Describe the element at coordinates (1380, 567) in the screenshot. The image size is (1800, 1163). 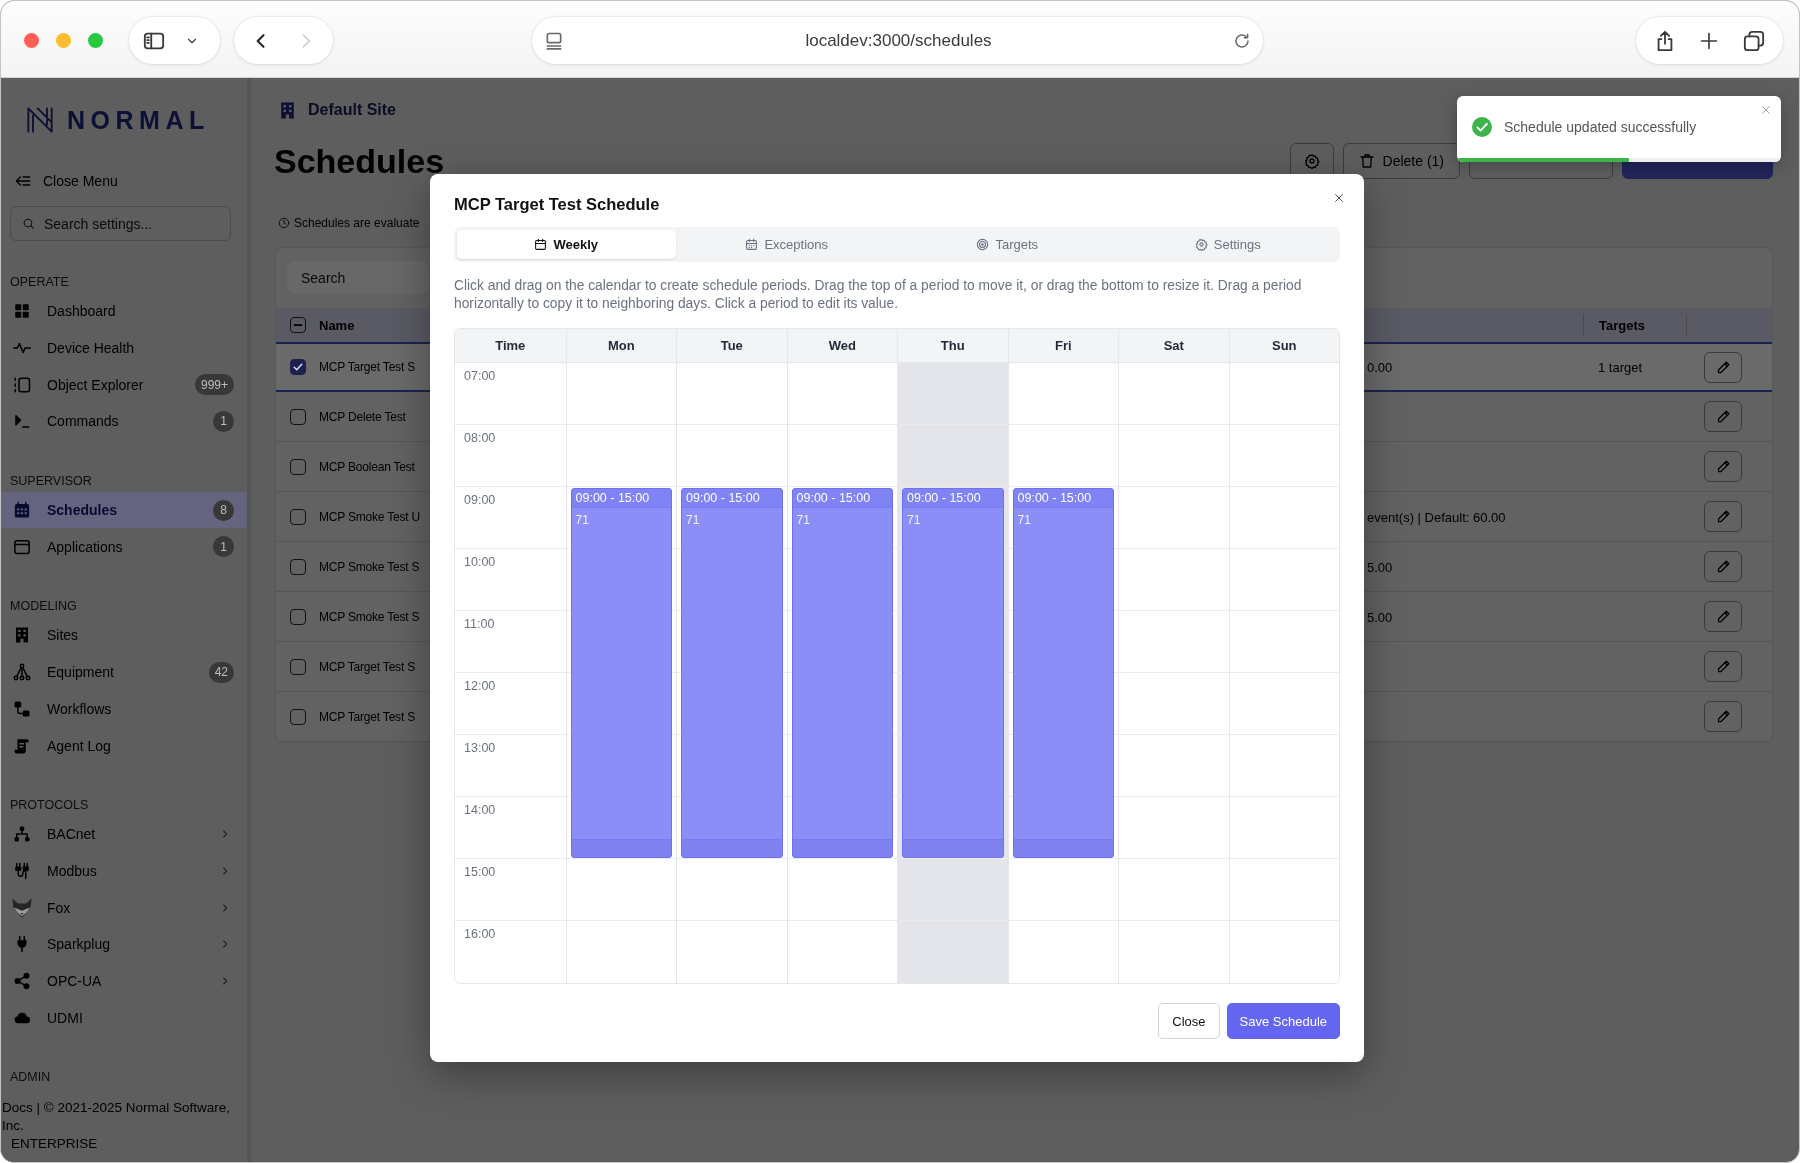
I see `column-value: 5.00` at that location.